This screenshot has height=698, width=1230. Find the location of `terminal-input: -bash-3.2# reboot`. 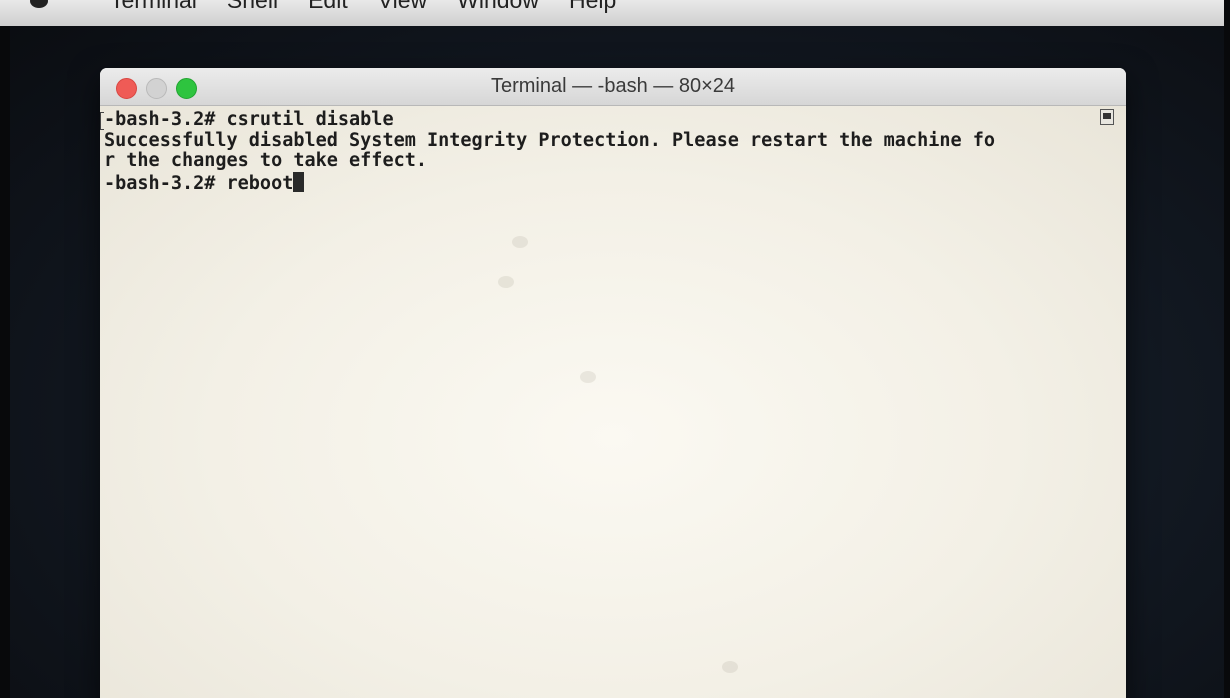

terminal-input: -bash-3.2# reboot is located at coordinates (198, 183).